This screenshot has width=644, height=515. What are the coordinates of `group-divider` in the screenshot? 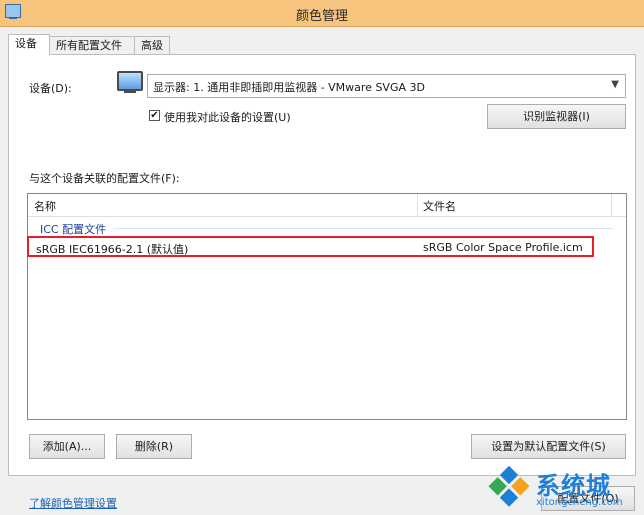 It's located at (363, 228).